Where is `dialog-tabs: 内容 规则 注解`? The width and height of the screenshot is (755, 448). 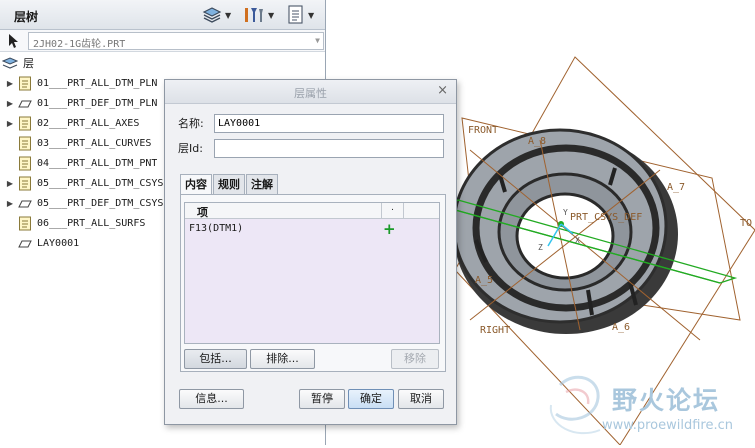
dialog-tabs: 内容 规则 注解 is located at coordinates (229, 184).